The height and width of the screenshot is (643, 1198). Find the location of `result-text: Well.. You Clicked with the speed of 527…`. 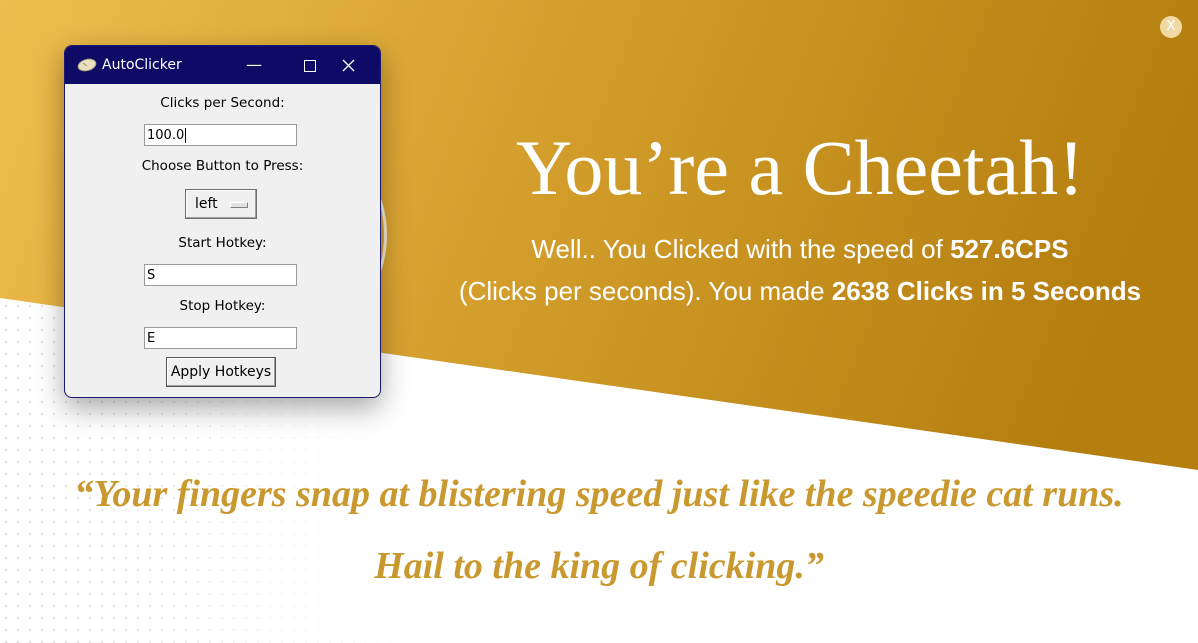

result-text: Well.. You Clicked with the speed of 527… is located at coordinates (800, 270).